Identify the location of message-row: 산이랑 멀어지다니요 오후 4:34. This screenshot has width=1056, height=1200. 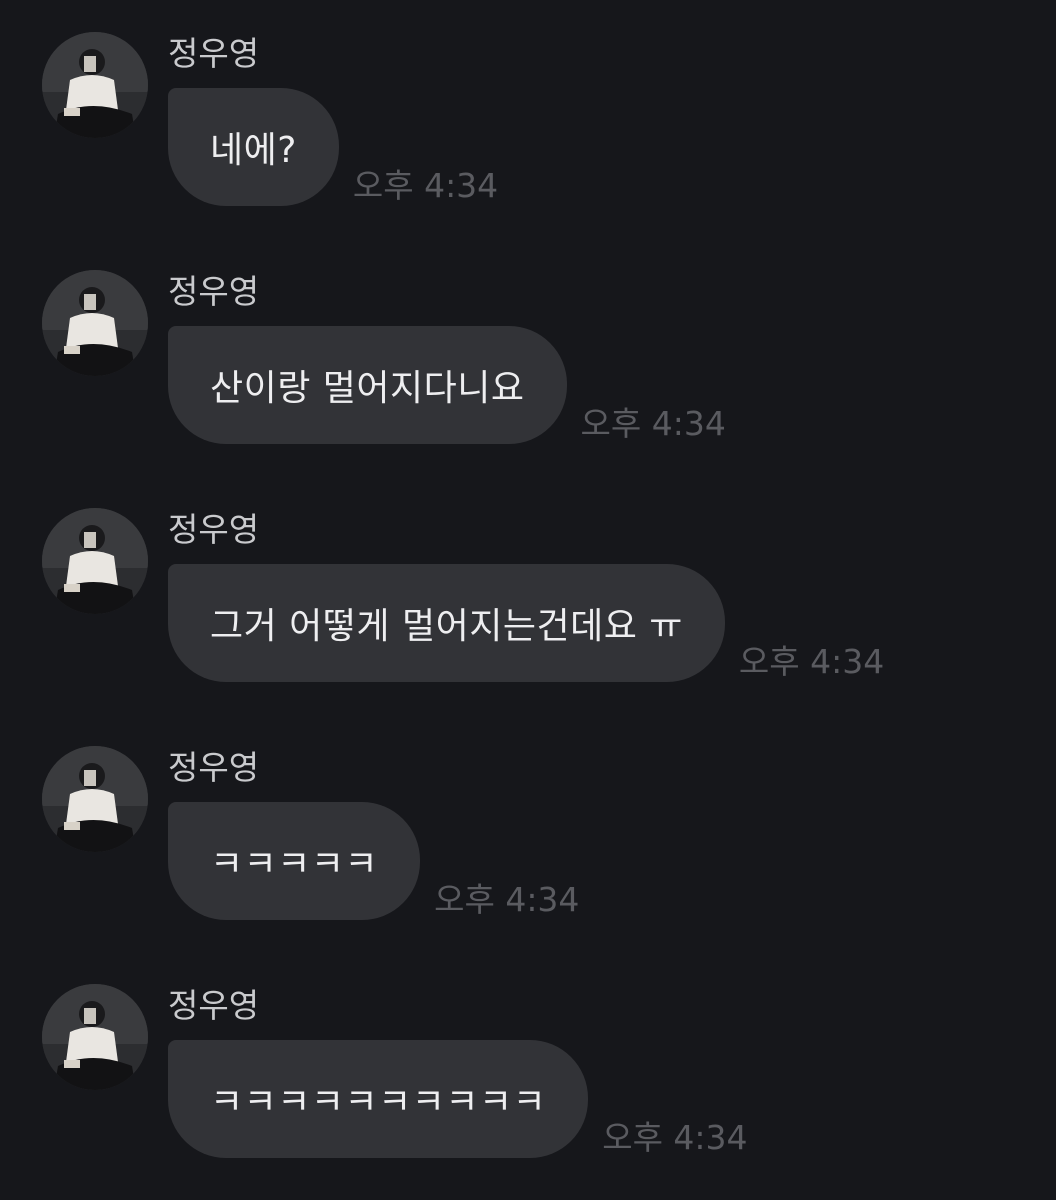
(447, 385).